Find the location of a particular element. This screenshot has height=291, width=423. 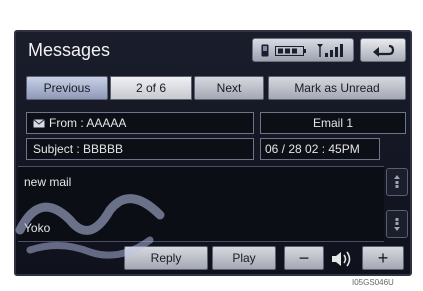

volume-down-button: − is located at coordinates (304, 258).